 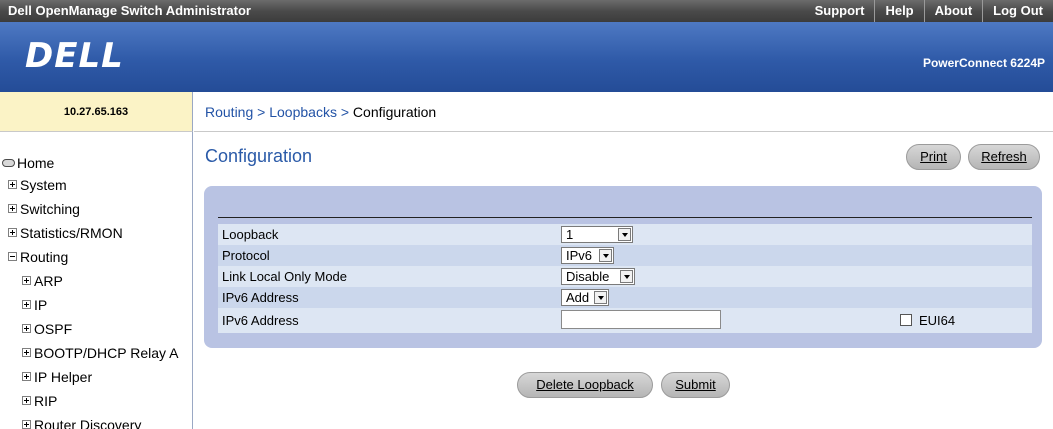 I want to click on nav-item-bootp-dhcp-relay: BOOTP/DHCP Relay A, so click(x=100, y=353).